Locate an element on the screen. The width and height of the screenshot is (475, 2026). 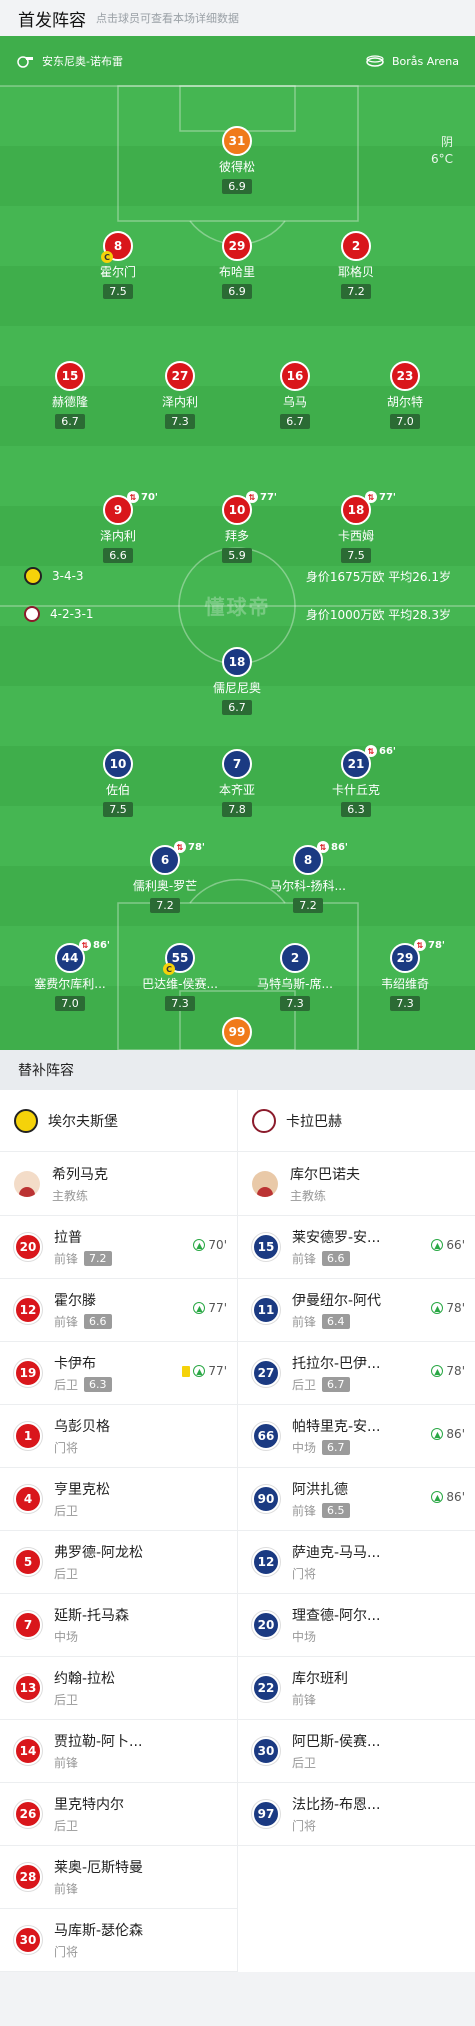
sub-player-rating: 6.6 is located at coordinates (98, 1321).